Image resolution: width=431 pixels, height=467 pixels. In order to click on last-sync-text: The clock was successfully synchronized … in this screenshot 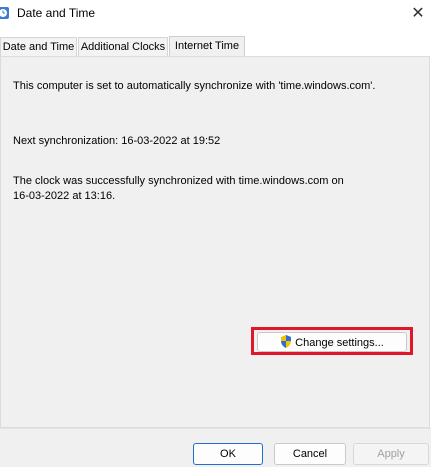, I will do `click(218, 189)`.